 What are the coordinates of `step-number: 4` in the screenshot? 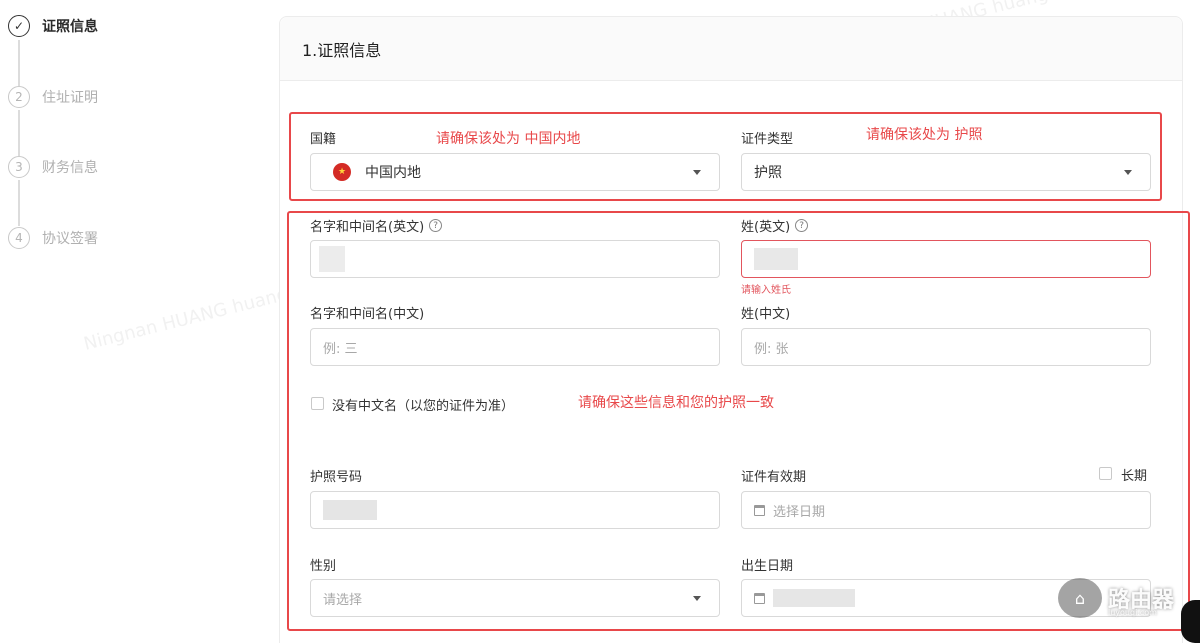 It's located at (19, 238).